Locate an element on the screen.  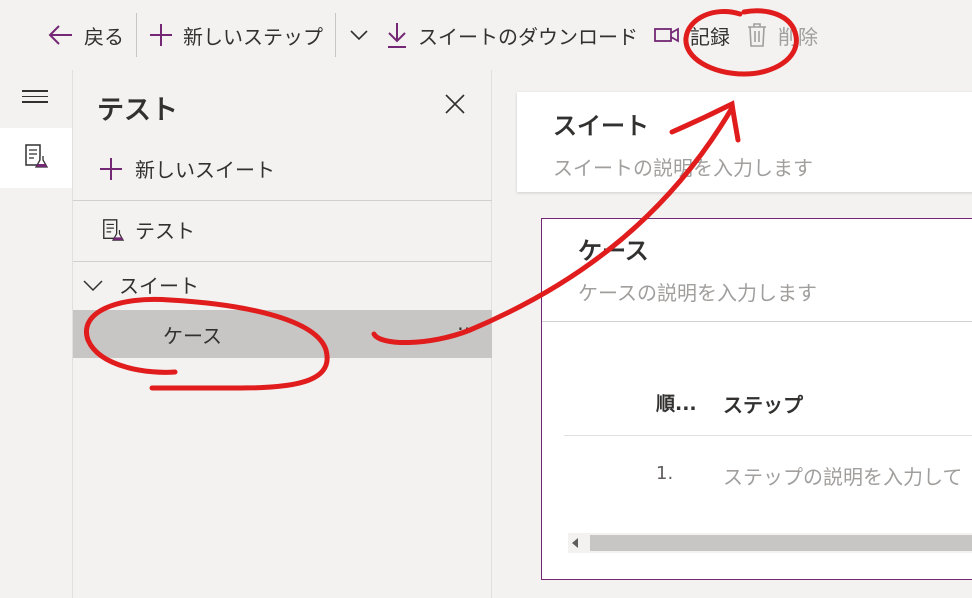
panel-title: テスト is located at coordinates (137, 110).